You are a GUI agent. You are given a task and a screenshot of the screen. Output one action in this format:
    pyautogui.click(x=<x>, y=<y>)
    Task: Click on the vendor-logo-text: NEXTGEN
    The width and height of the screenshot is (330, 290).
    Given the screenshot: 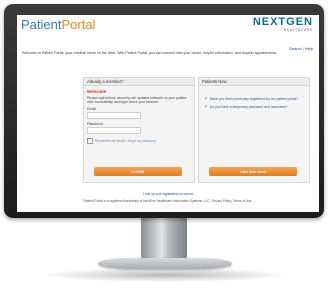 What is the action you would take?
    pyautogui.click(x=282, y=22)
    